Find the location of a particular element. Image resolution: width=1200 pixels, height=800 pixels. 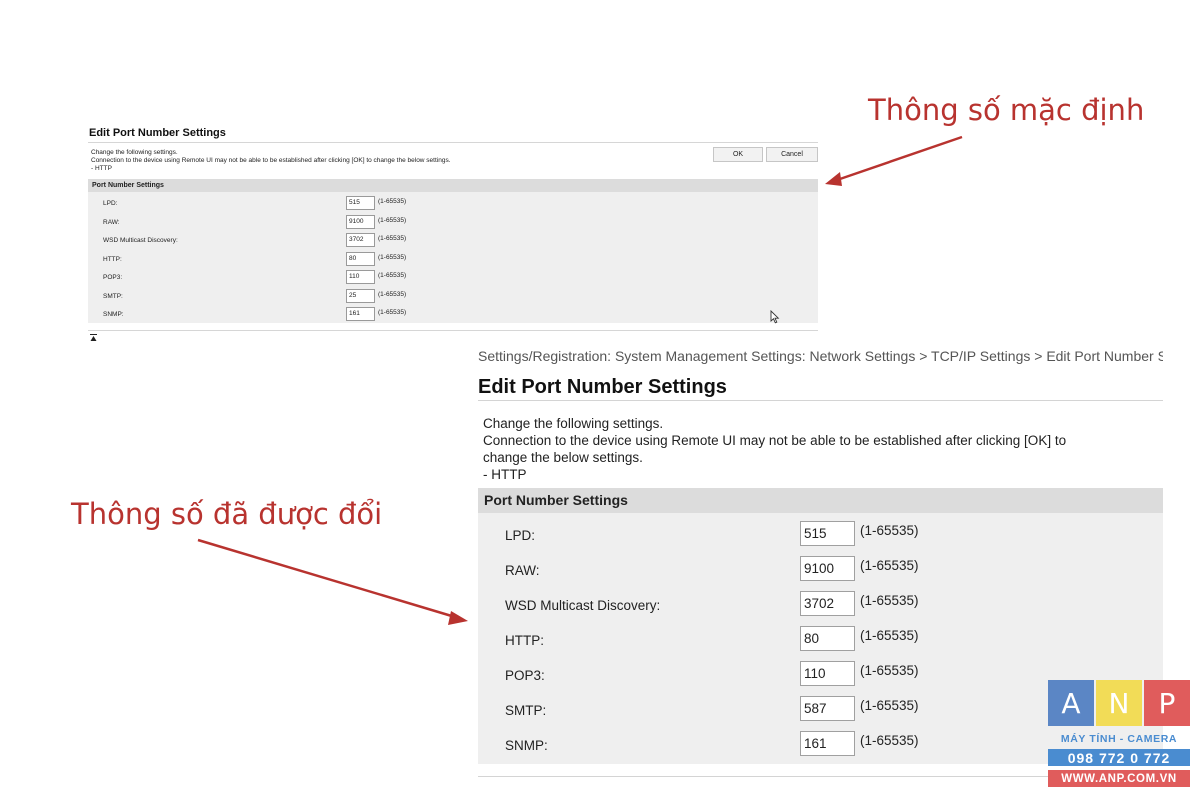

mouse-cursor-icon is located at coordinates (775, 317).